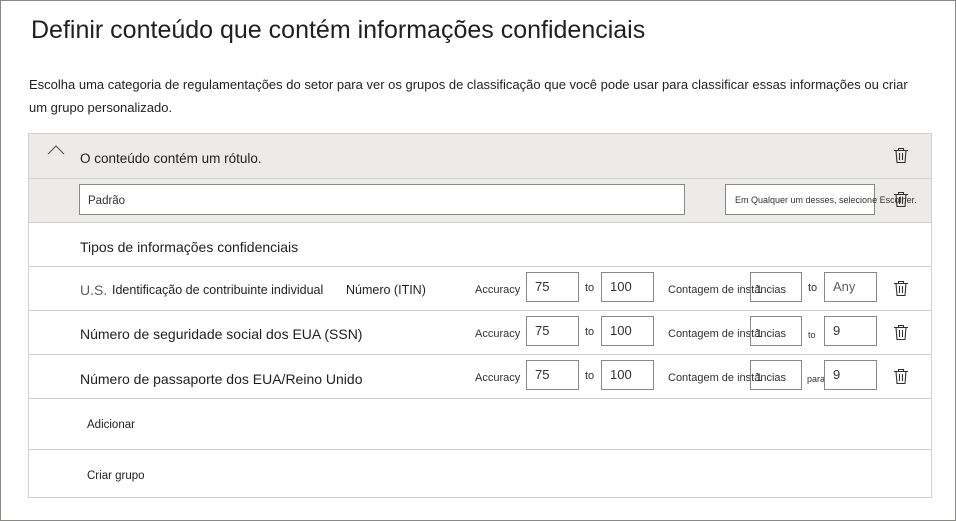  What do you see at coordinates (386, 290) in the screenshot?
I see `info-type-name-part3: Número (ITIN)` at bounding box center [386, 290].